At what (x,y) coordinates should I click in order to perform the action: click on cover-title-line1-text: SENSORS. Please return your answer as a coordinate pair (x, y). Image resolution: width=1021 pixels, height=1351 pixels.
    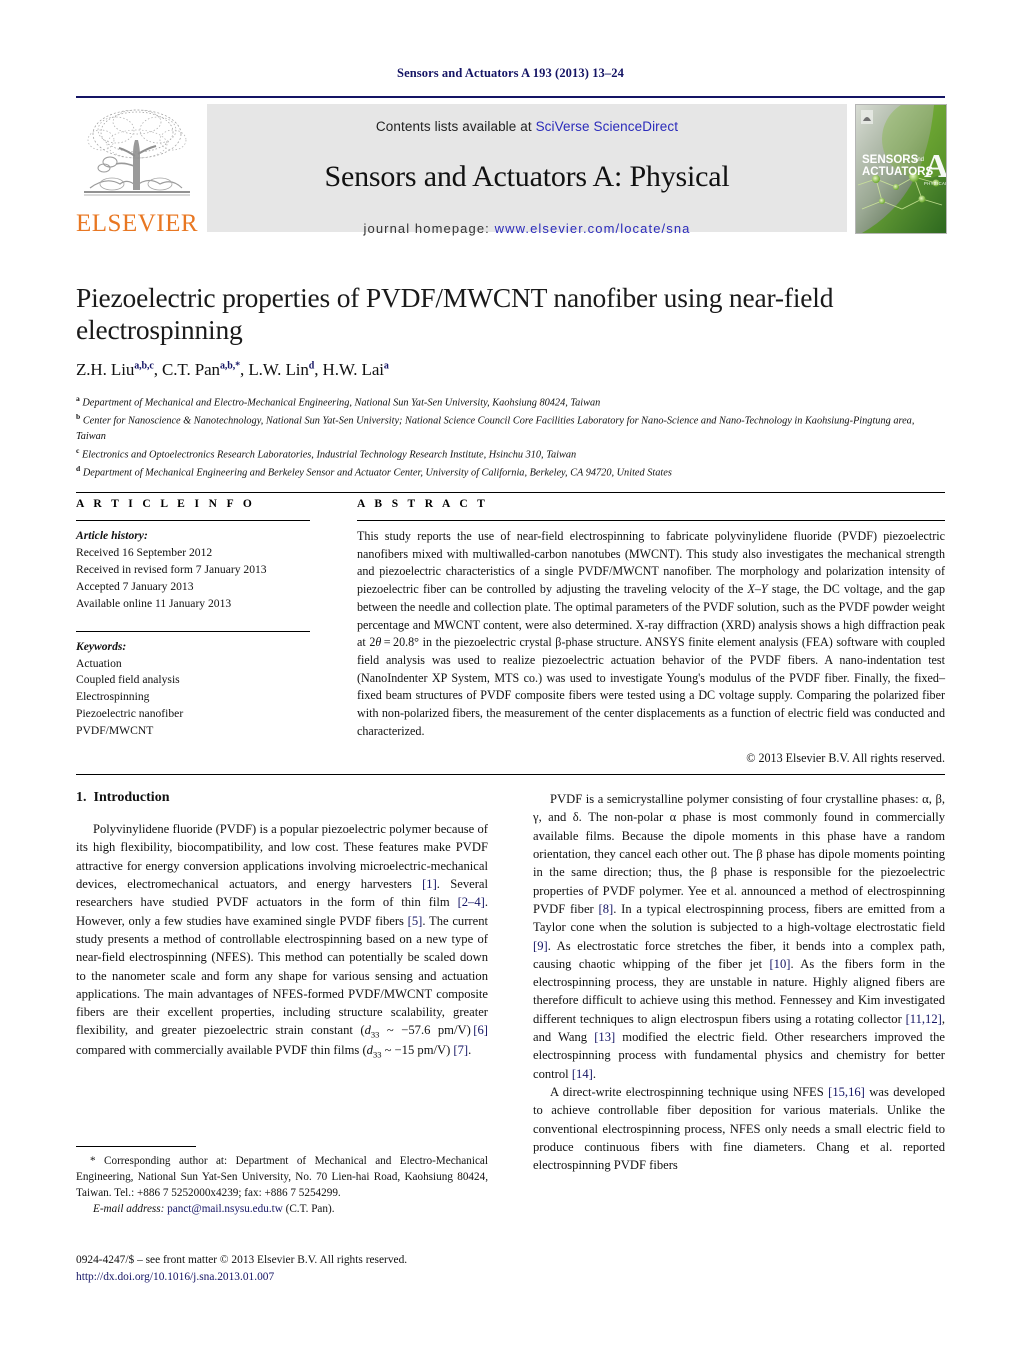
    Looking at the image, I should click on (890, 160).